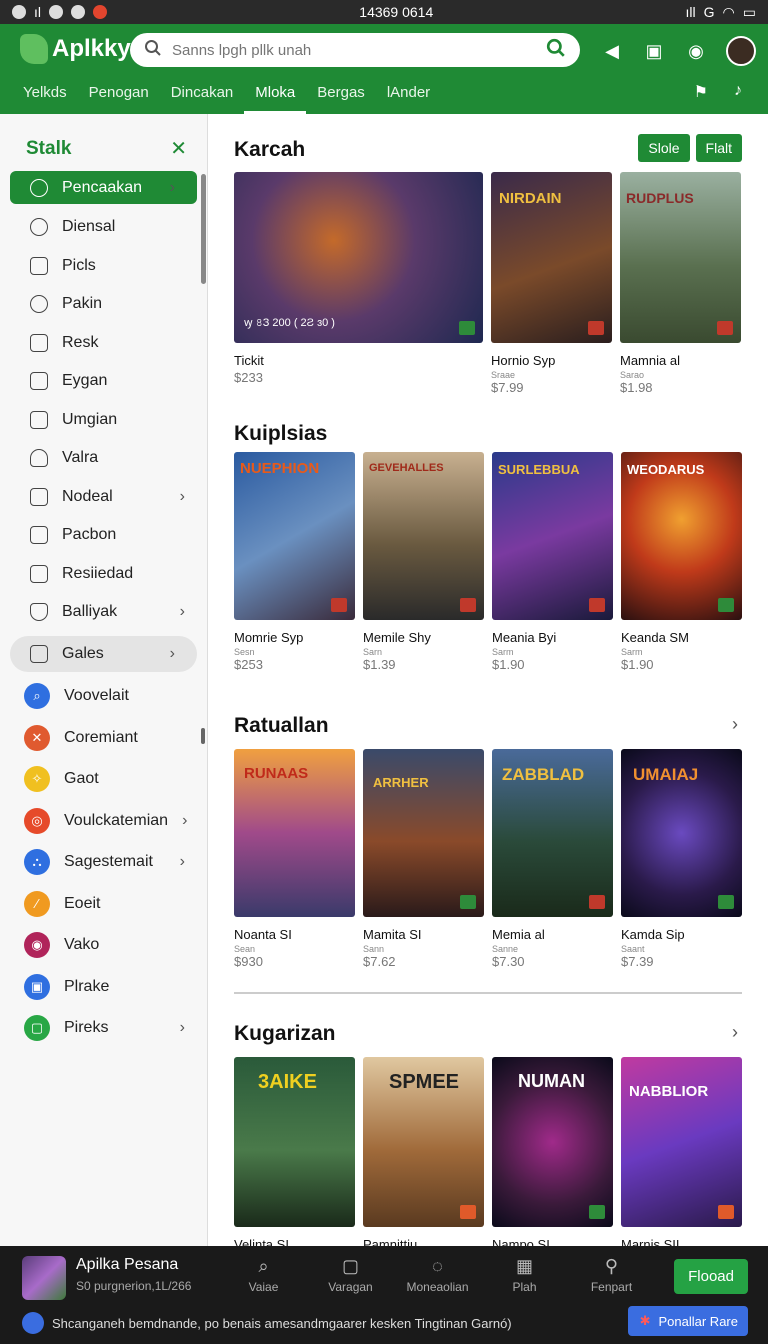  Describe the element at coordinates (696, 51) in the screenshot. I see `account-badge-icon: ◉` at that location.